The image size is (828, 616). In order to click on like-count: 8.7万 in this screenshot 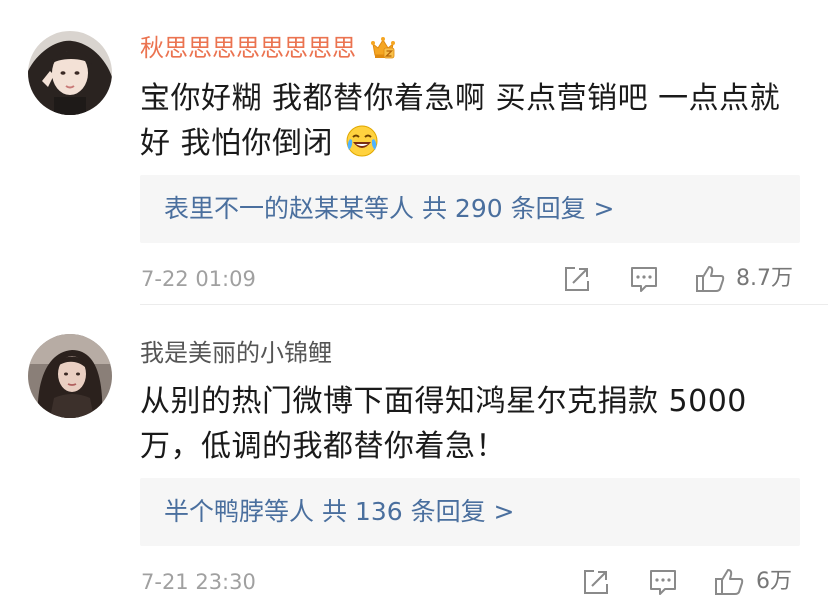, I will do `click(764, 278)`.